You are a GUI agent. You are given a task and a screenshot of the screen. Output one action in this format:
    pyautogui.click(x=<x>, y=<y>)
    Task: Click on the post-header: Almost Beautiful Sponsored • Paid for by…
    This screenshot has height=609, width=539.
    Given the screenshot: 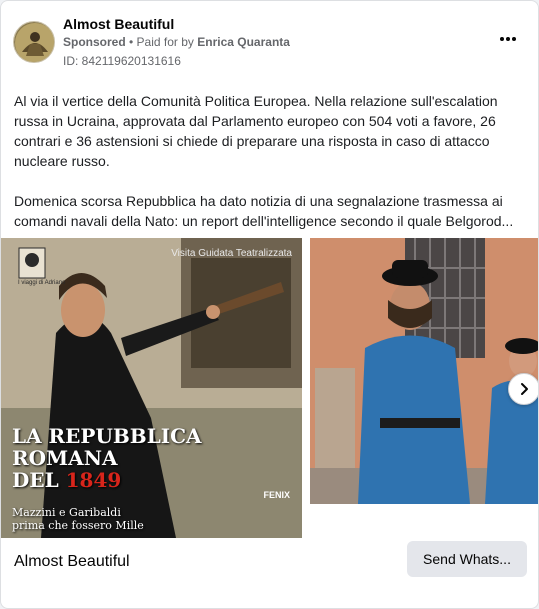 What is the action you would take?
    pyautogui.click(x=269, y=42)
    